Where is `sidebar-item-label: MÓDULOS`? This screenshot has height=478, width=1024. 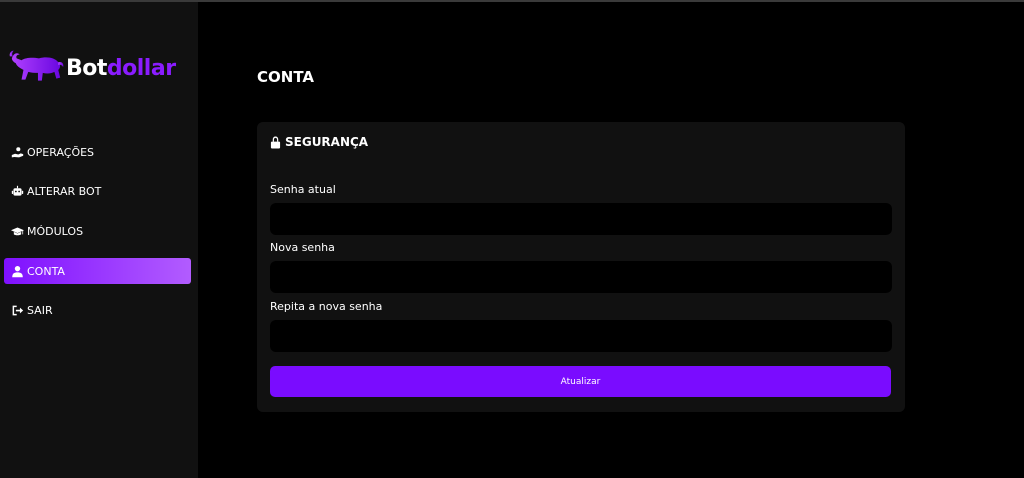 sidebar-item-label: MÓDULOS is located at coordinates (55, 231).